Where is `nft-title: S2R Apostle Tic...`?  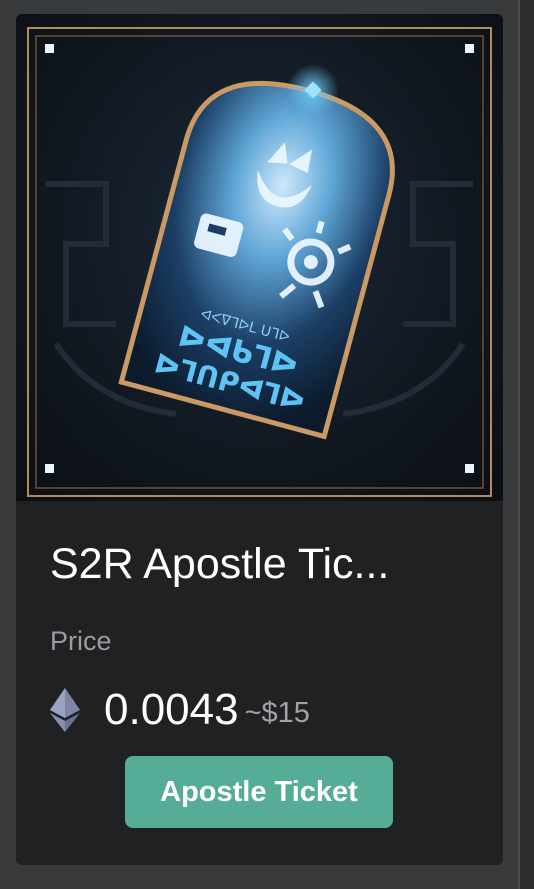
nft-title: S2R Apostle Tic... is located at coordinates (265, 564).